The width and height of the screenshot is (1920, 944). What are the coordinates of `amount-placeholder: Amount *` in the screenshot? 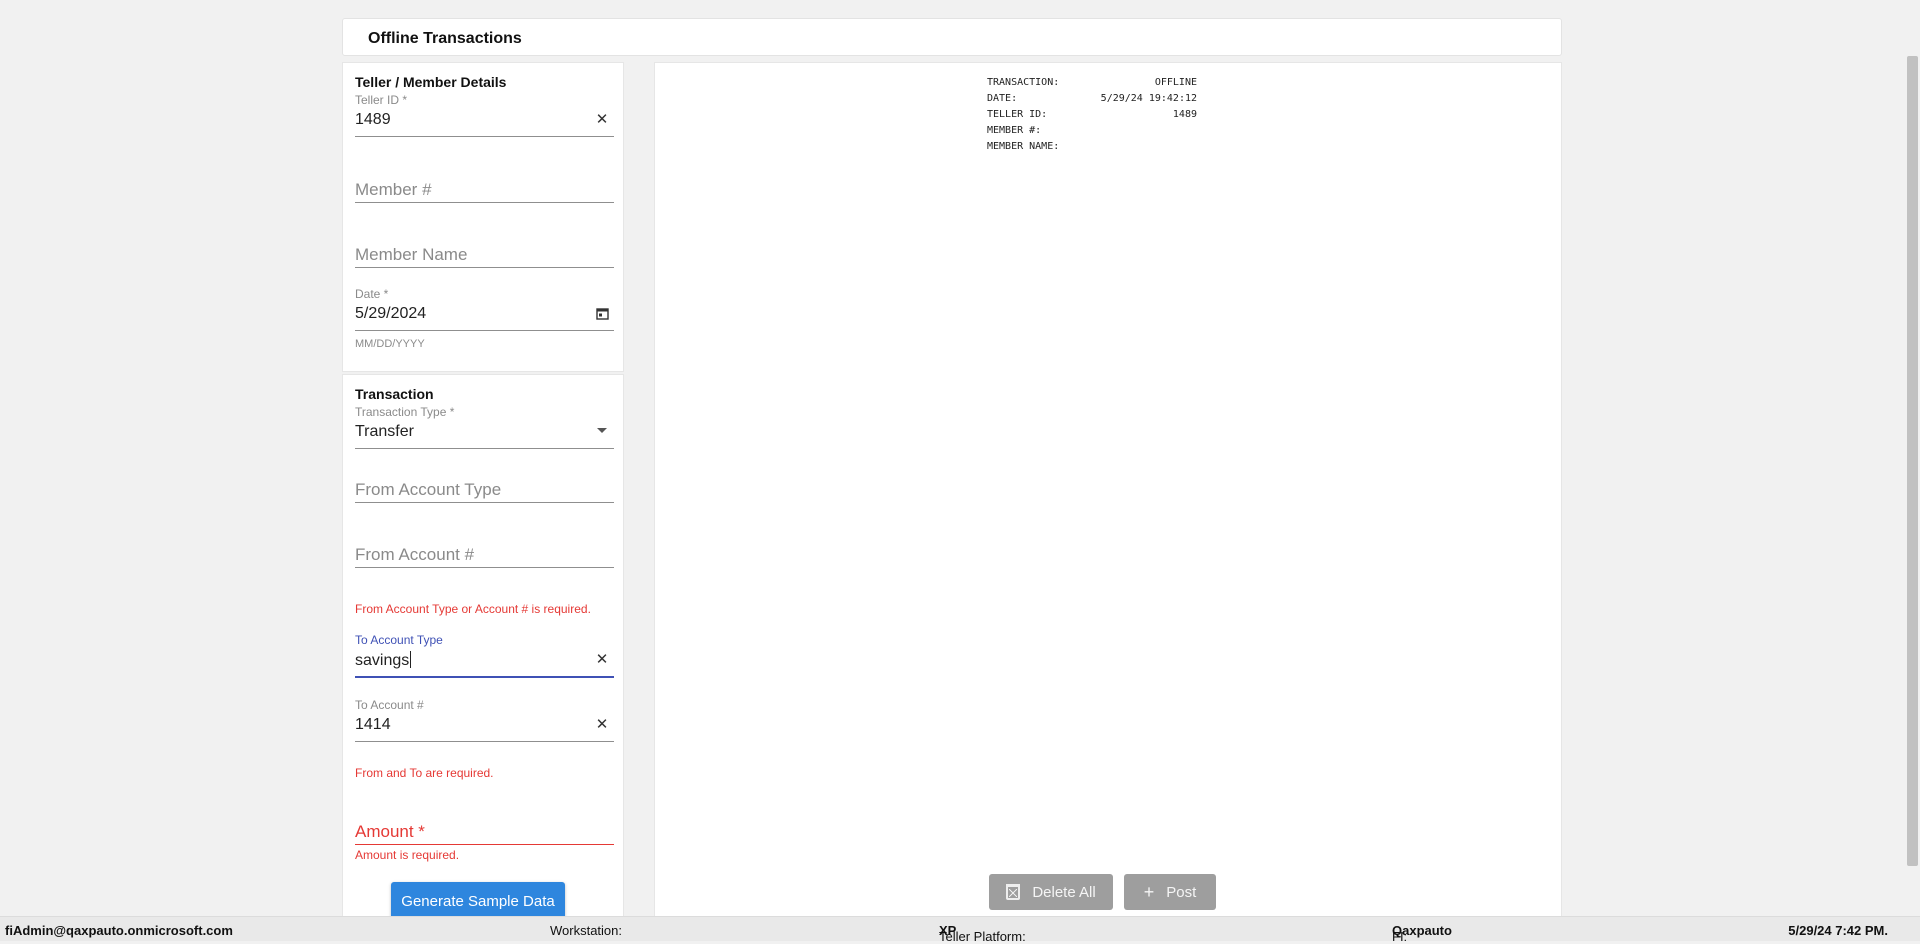 It's located at (390, 832).